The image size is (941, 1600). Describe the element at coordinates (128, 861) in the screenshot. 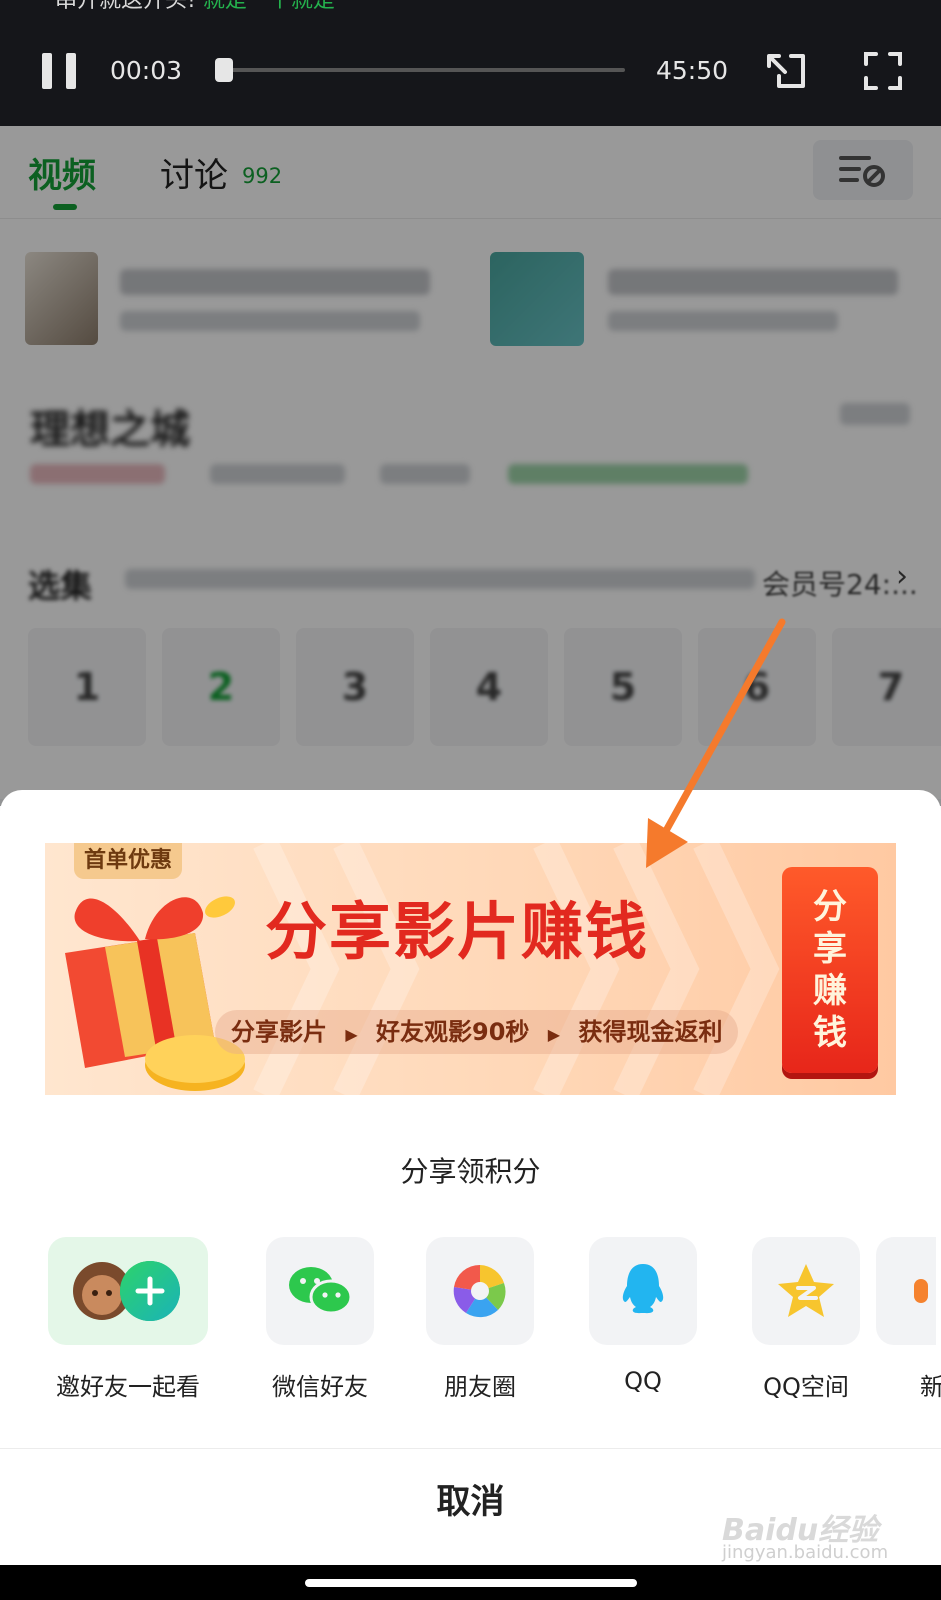

I see `first-order-badge: 首单优惠` at that location.